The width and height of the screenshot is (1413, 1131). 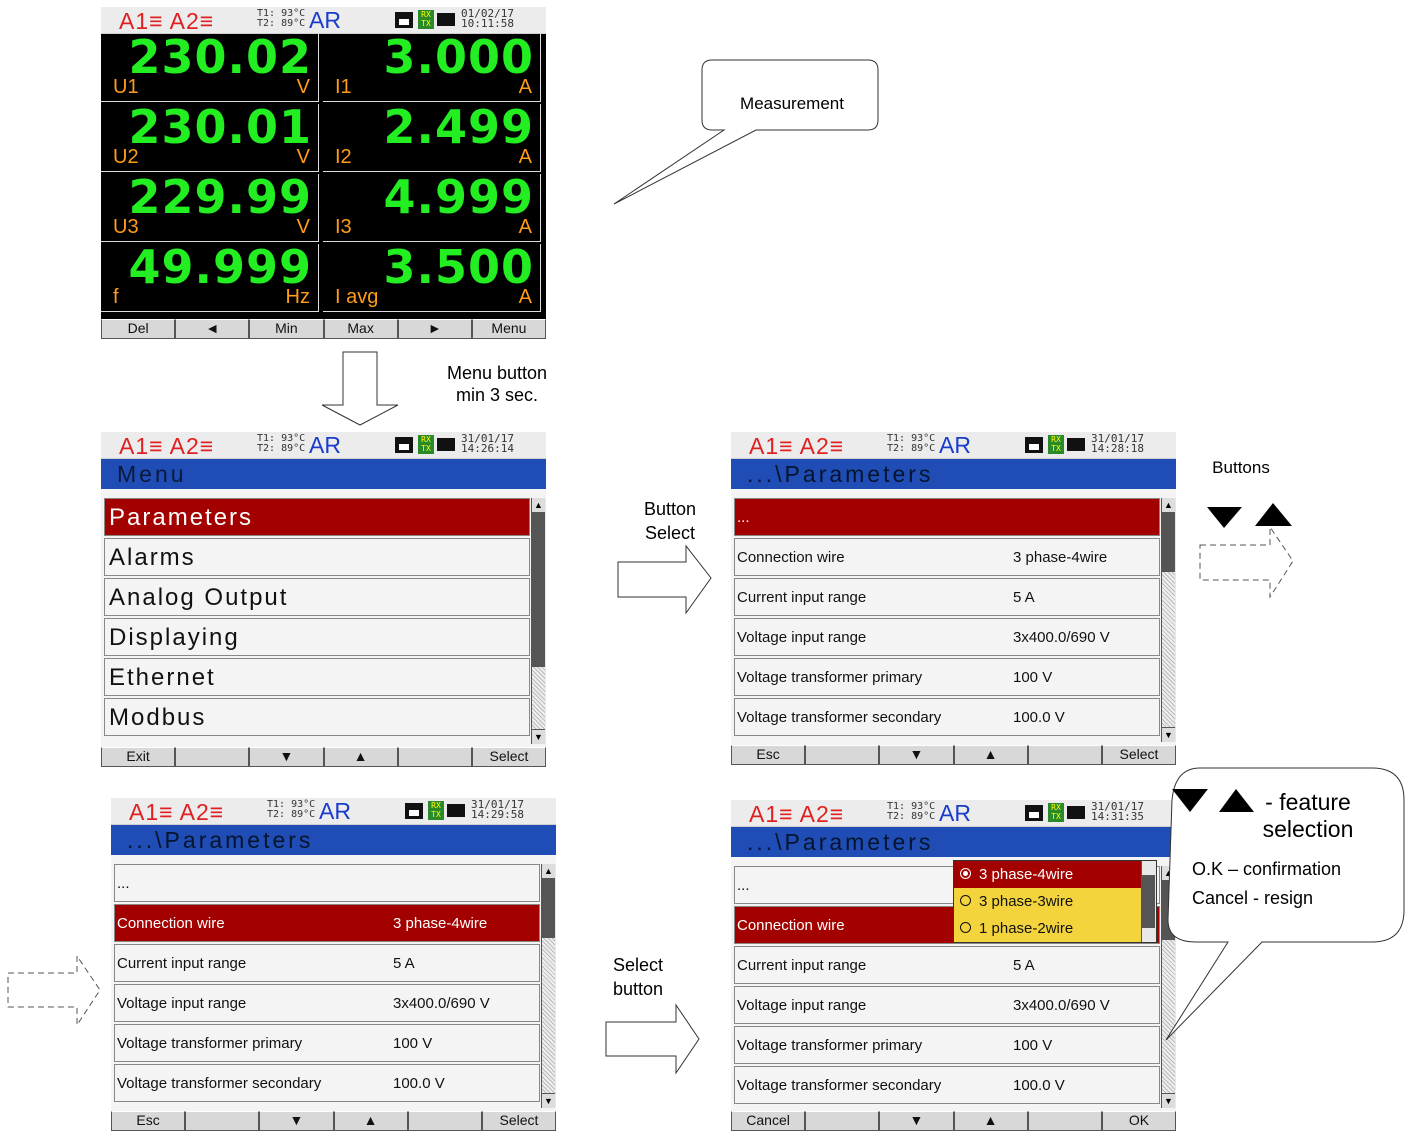 I want to click on label: U2, so click(x=126, y=157).